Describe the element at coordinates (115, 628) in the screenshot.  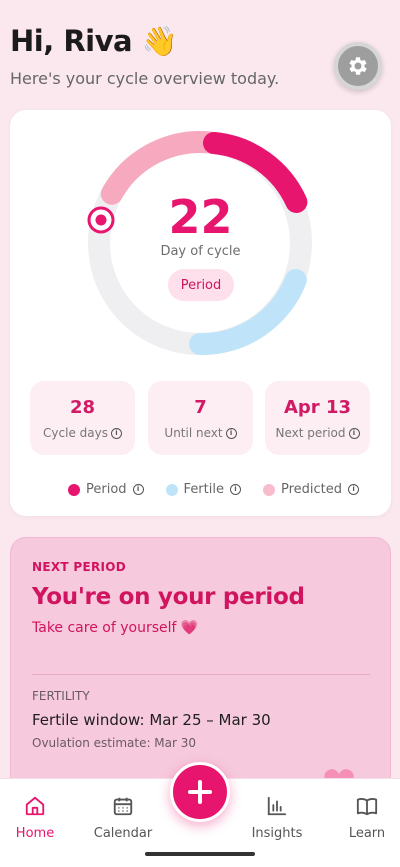
I see `next-period-subtitle: Take care of yourself 💗` at that location.